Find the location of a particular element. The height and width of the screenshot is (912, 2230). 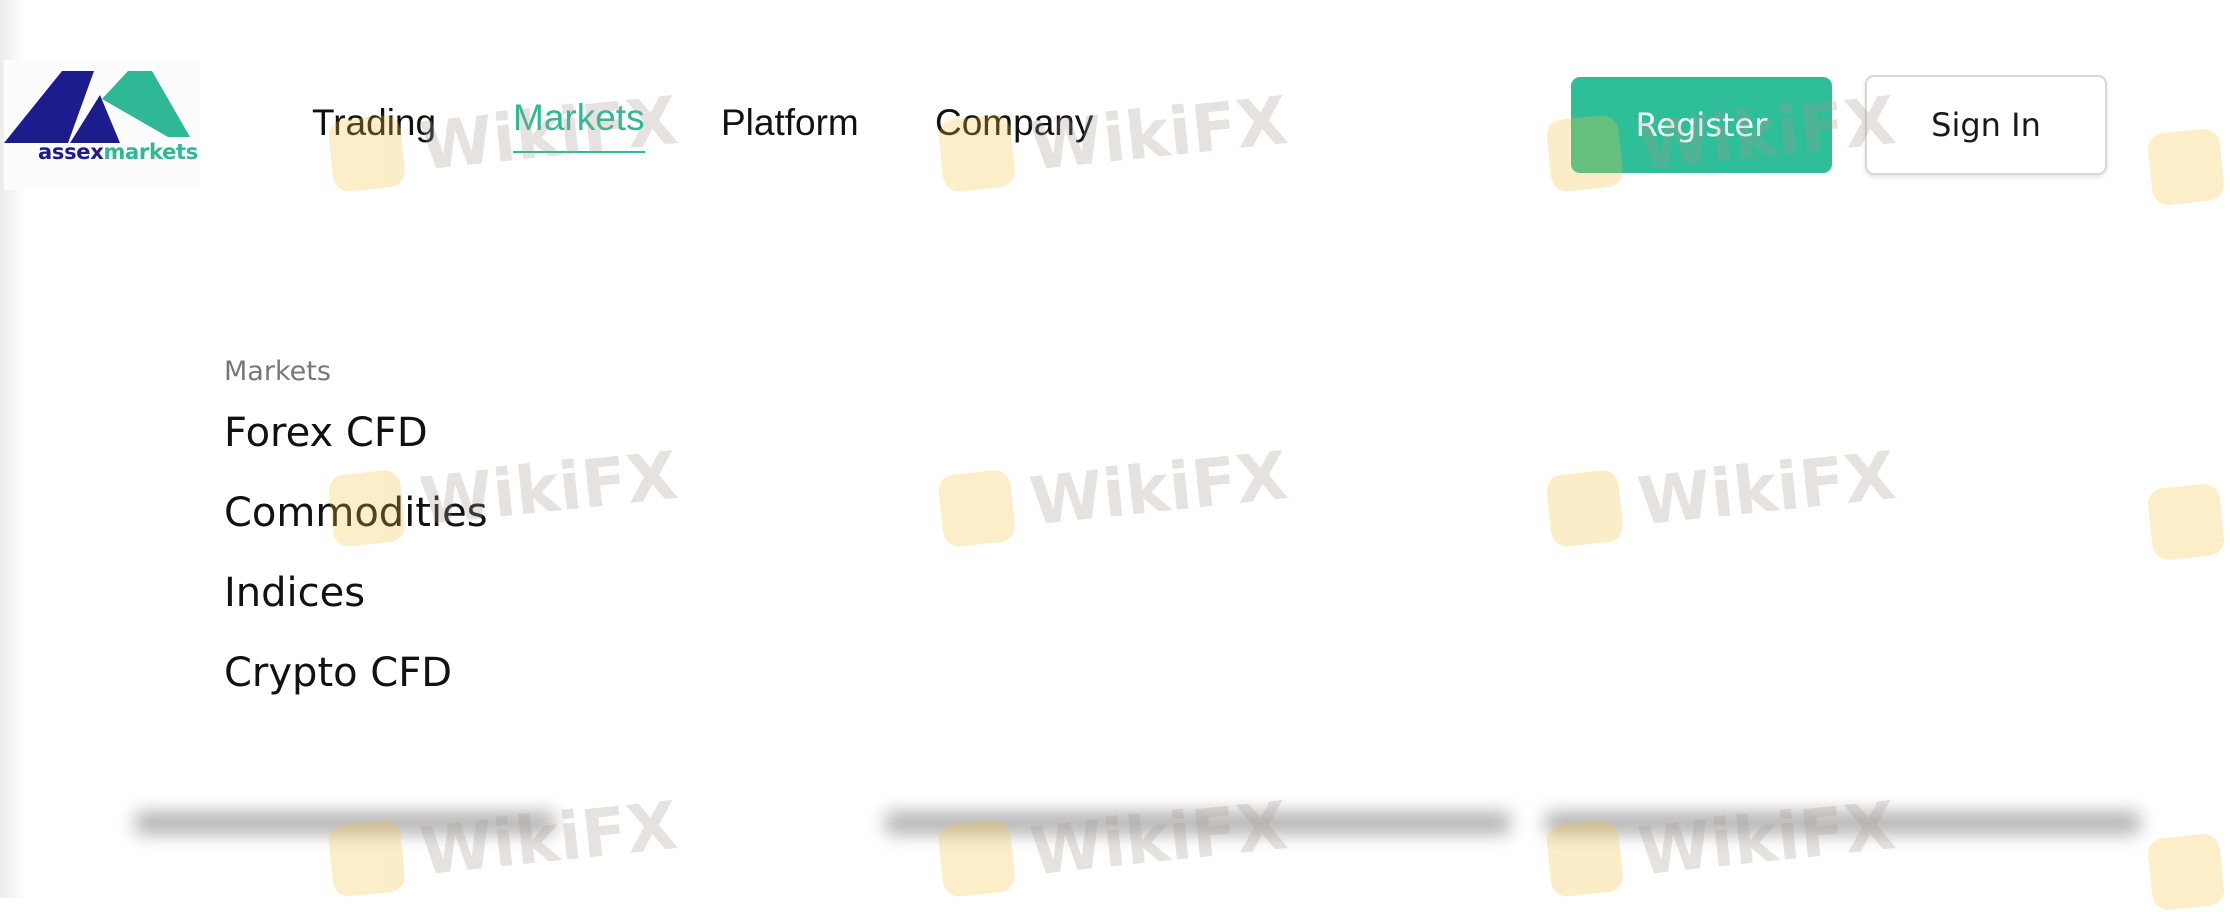

menu-link-commodities: Commodities is located at coordinates (356, 513).